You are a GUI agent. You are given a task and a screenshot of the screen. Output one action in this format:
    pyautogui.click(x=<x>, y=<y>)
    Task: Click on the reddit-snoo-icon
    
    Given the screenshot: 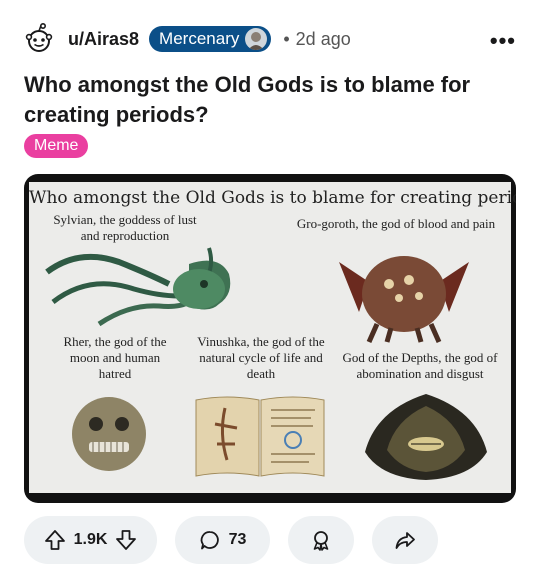 What is the action you would take?
    pyautogui.click(x=39, y=37)
    